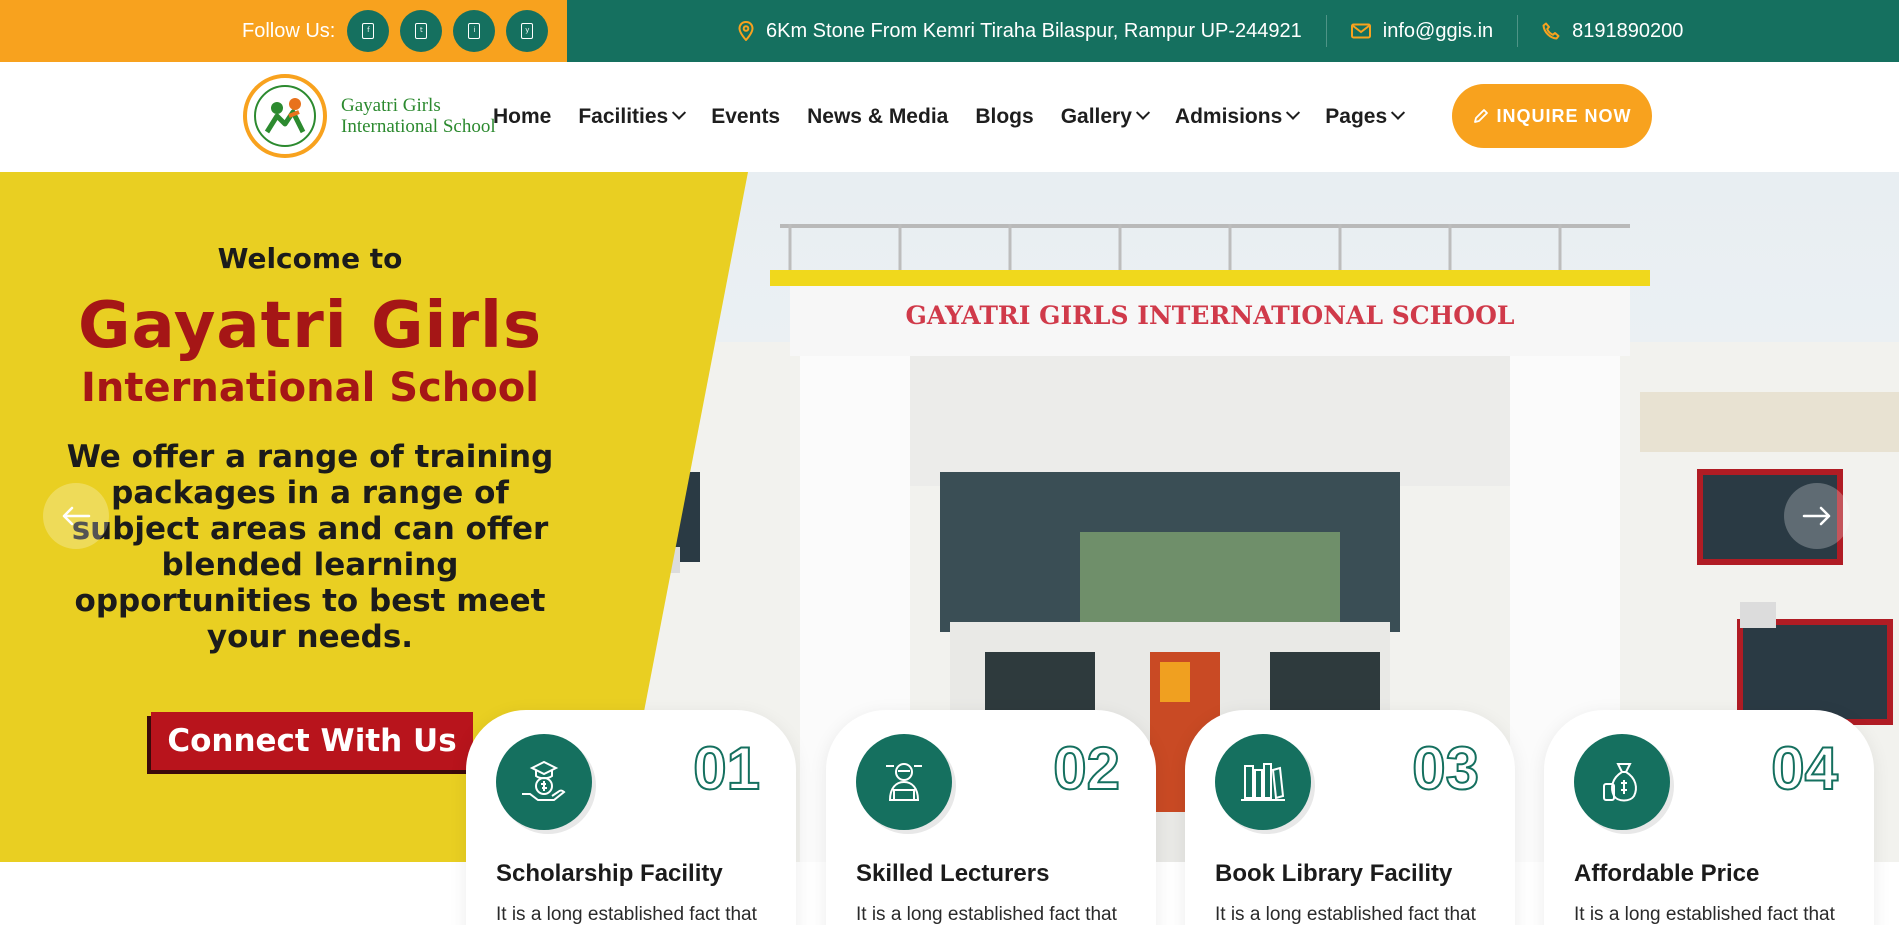 The height and width of the screenshot is (925, 1899). I want to click on nav-label: Facilities, so click(623, 116).